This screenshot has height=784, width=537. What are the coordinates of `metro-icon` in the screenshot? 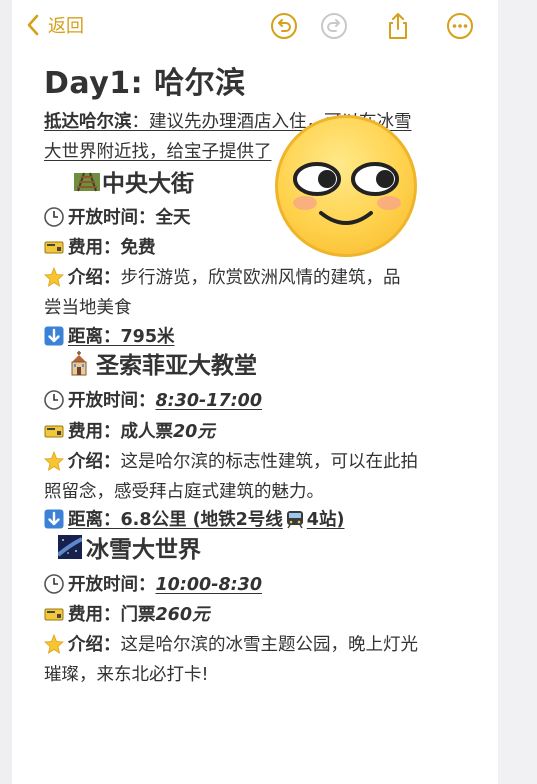 It's located at (294, 520).